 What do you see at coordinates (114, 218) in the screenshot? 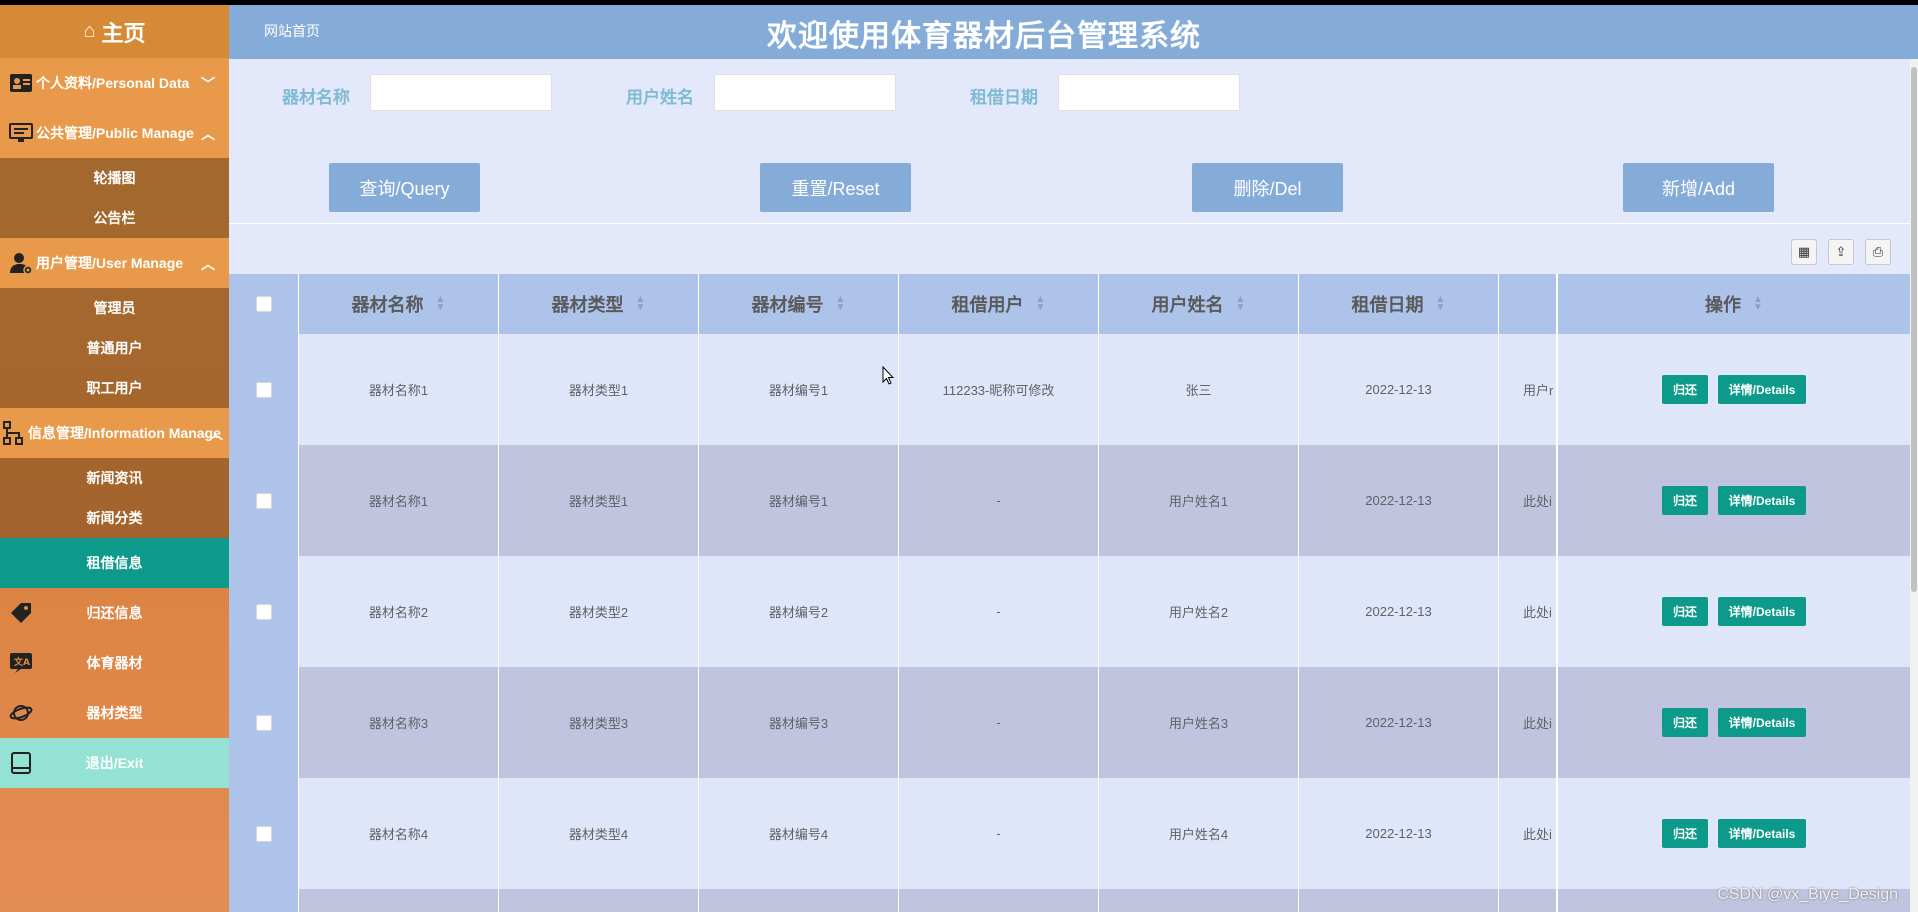
I see `sidebar-item-notice: 公告栏` at bounding box center [114, 218].